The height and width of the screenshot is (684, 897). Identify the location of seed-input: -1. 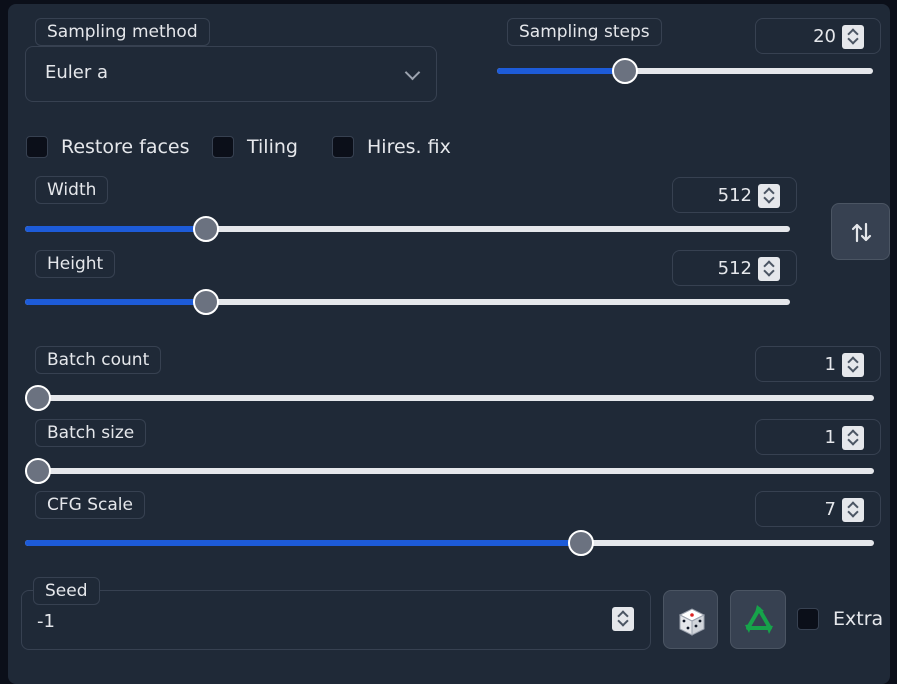
(336, 620).